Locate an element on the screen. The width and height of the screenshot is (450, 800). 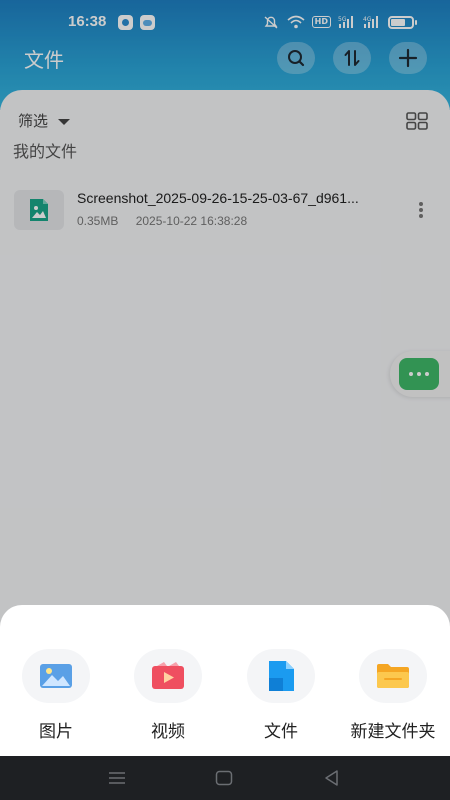
sheet-item-new-folder: 新建文件夹 is located at coordinates (393, 695).